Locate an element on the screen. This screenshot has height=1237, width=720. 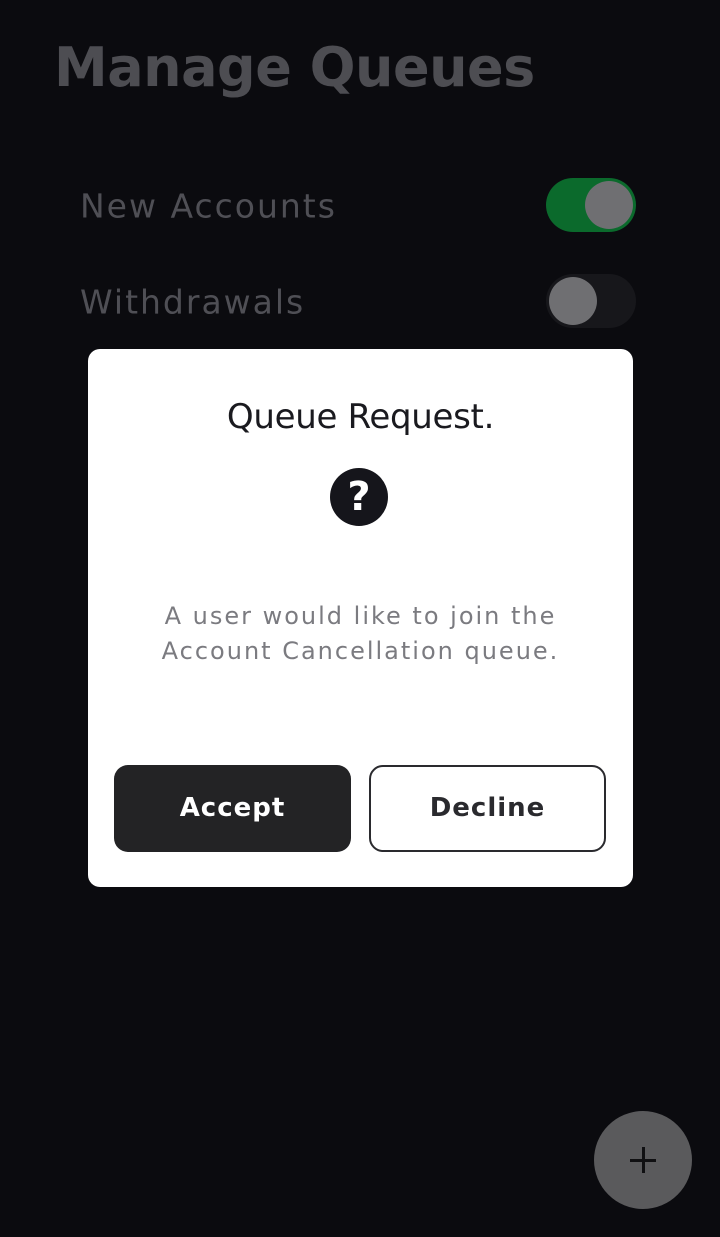
queue-toggle-withdrawals is located at coordinates (591, 301).